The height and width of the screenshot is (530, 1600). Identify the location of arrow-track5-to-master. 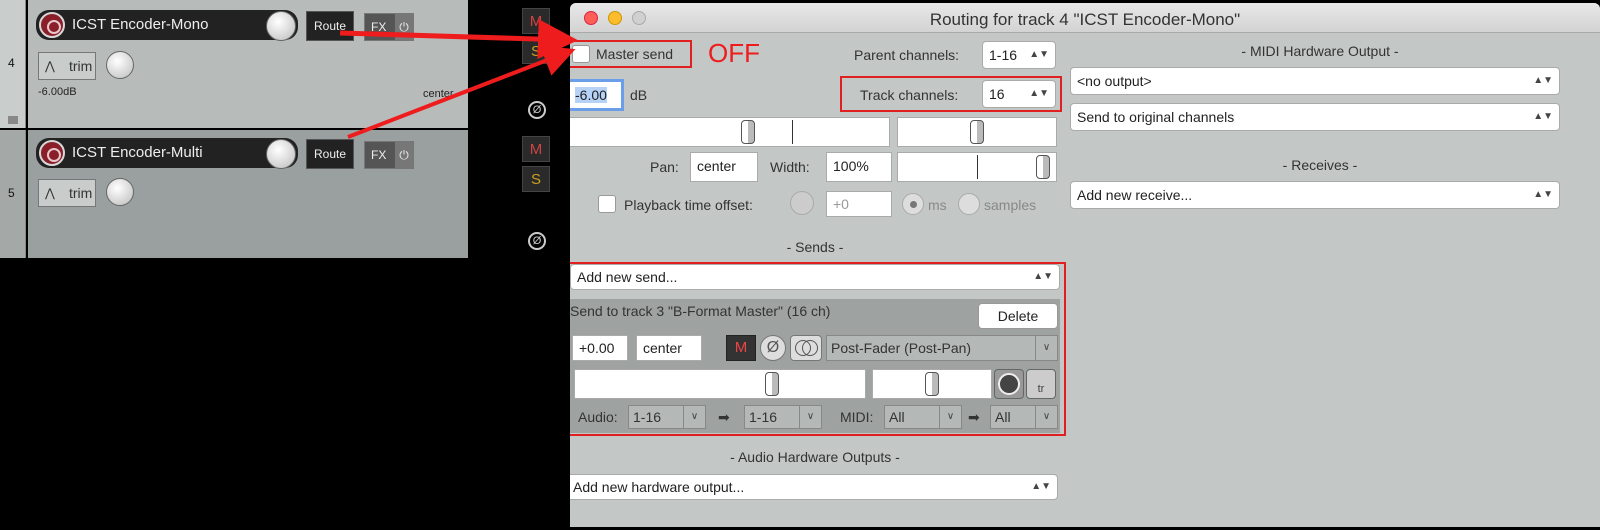
(461, 92).